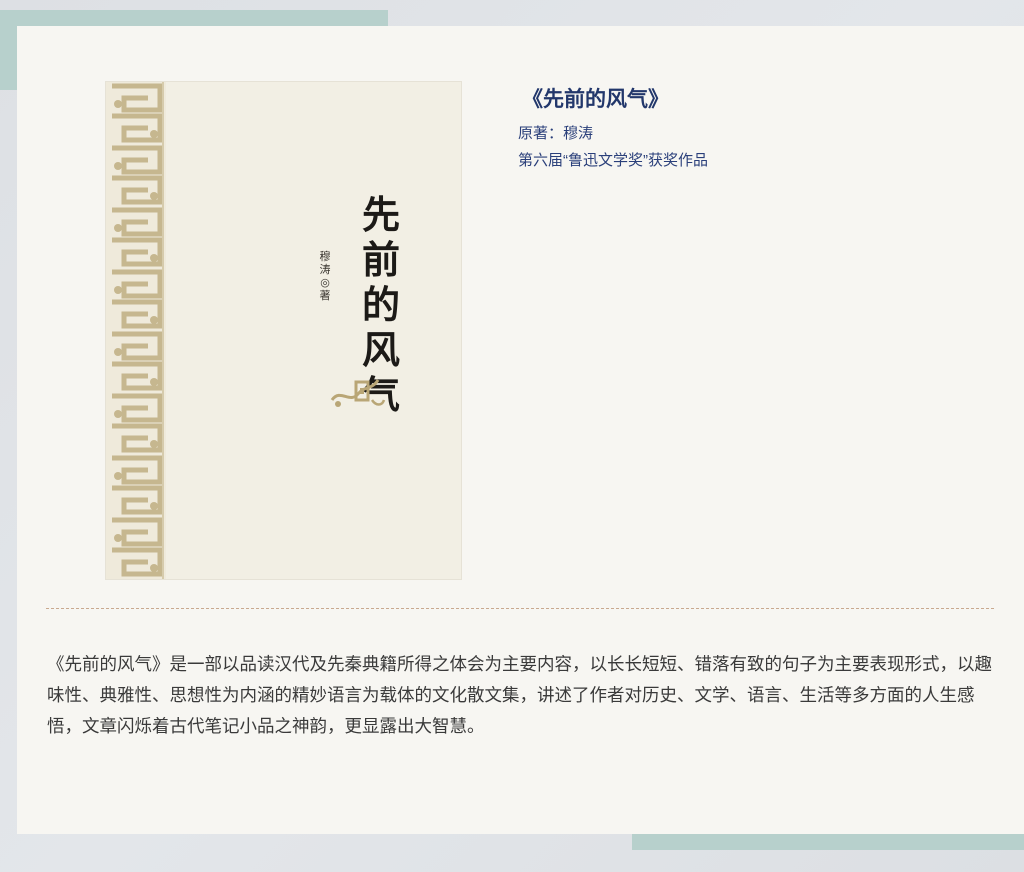  I want to click on ornamental-pattern-icon, so click(136, 330).